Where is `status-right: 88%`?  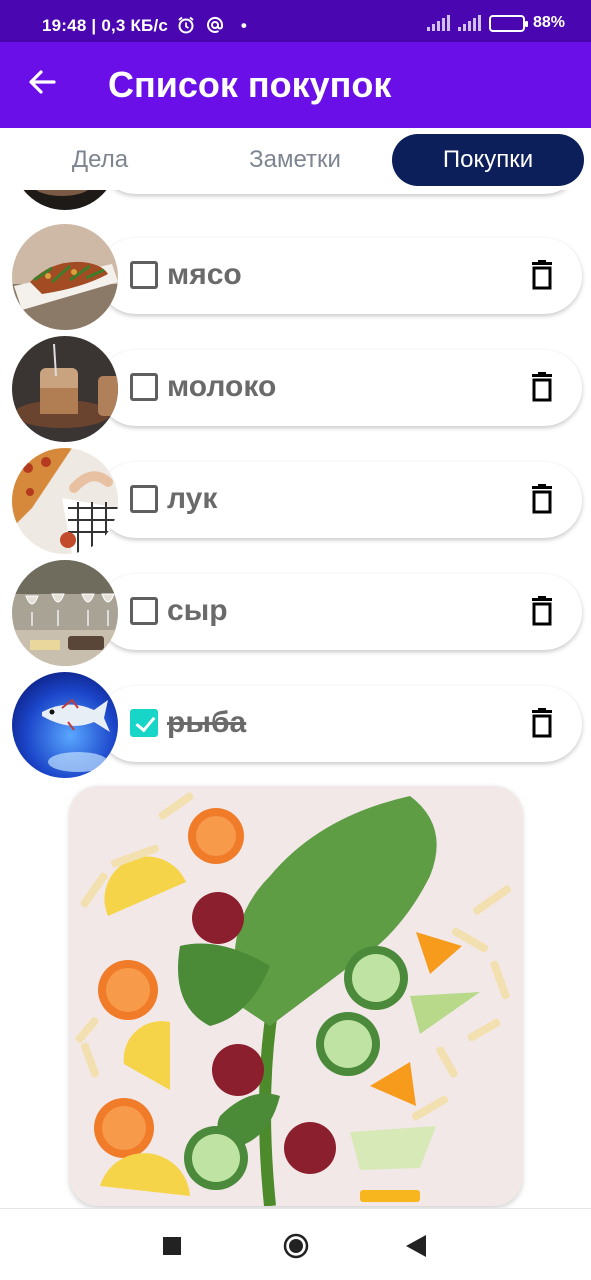
status-right: 88% is located at coordinates (495, 23).